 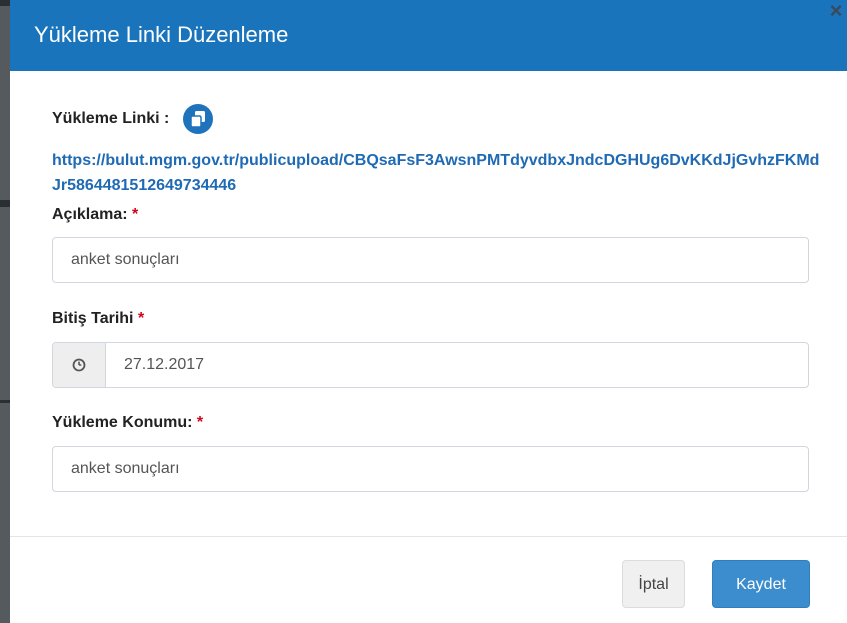 I want to click on end-date-label: Bitiş Tarihi *, so click(x=98, y=318).